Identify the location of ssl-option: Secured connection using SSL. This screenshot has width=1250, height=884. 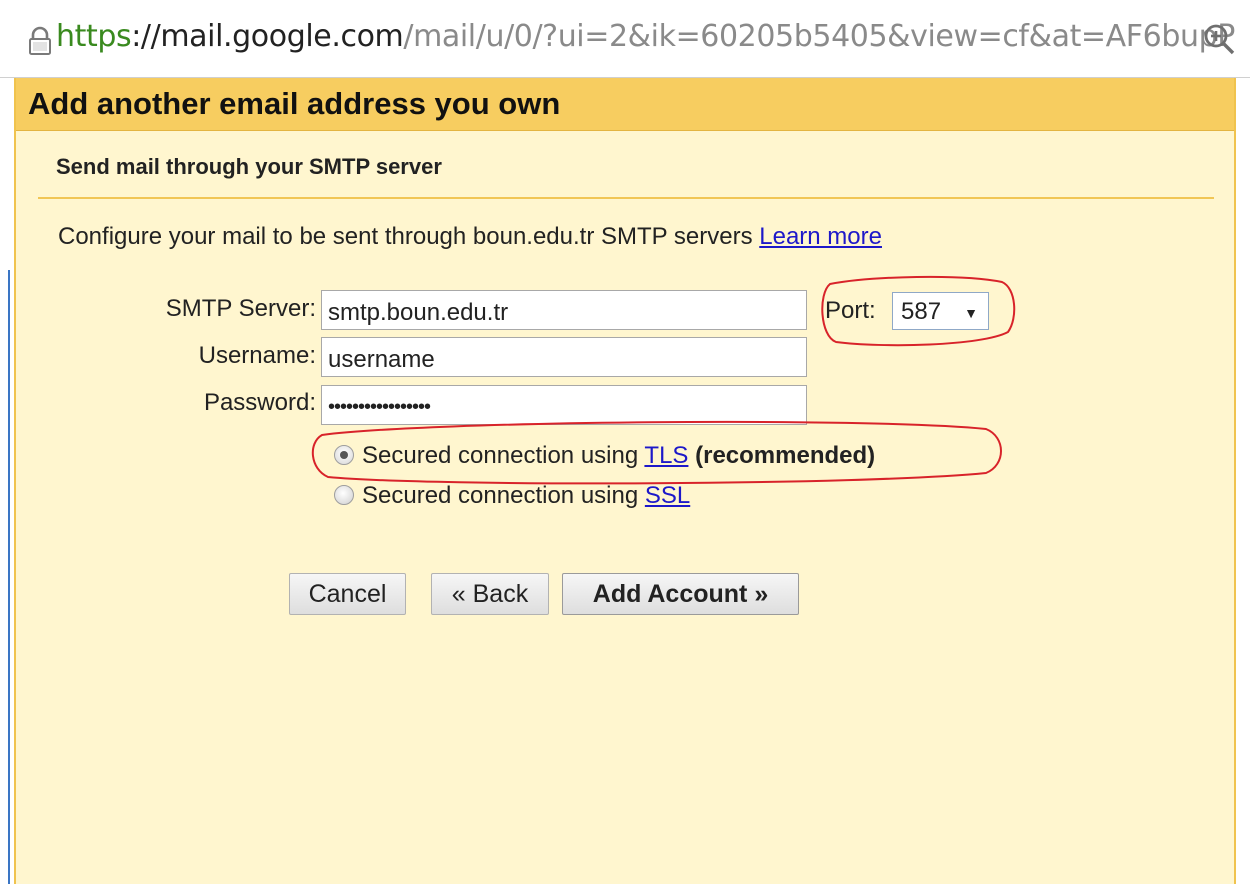
(512, 496).